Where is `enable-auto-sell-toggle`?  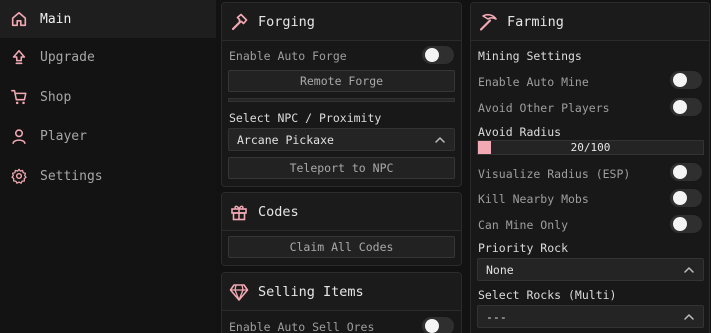 enable-auto-sell-toggle is located at coordinates (438, 325).